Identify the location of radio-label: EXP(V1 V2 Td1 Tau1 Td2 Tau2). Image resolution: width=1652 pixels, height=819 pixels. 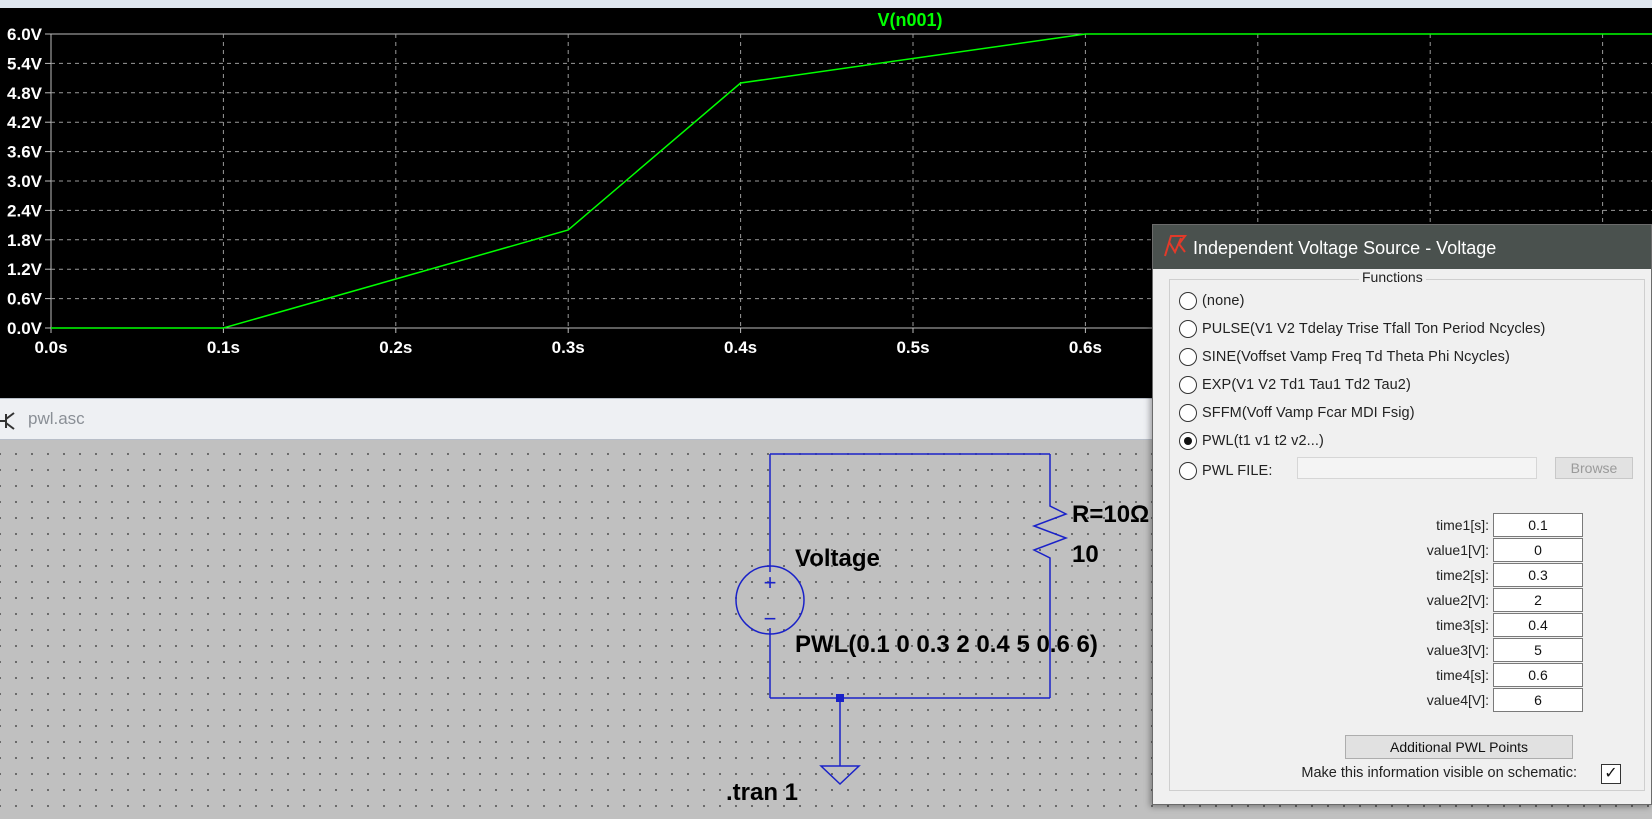
(1306, 385).